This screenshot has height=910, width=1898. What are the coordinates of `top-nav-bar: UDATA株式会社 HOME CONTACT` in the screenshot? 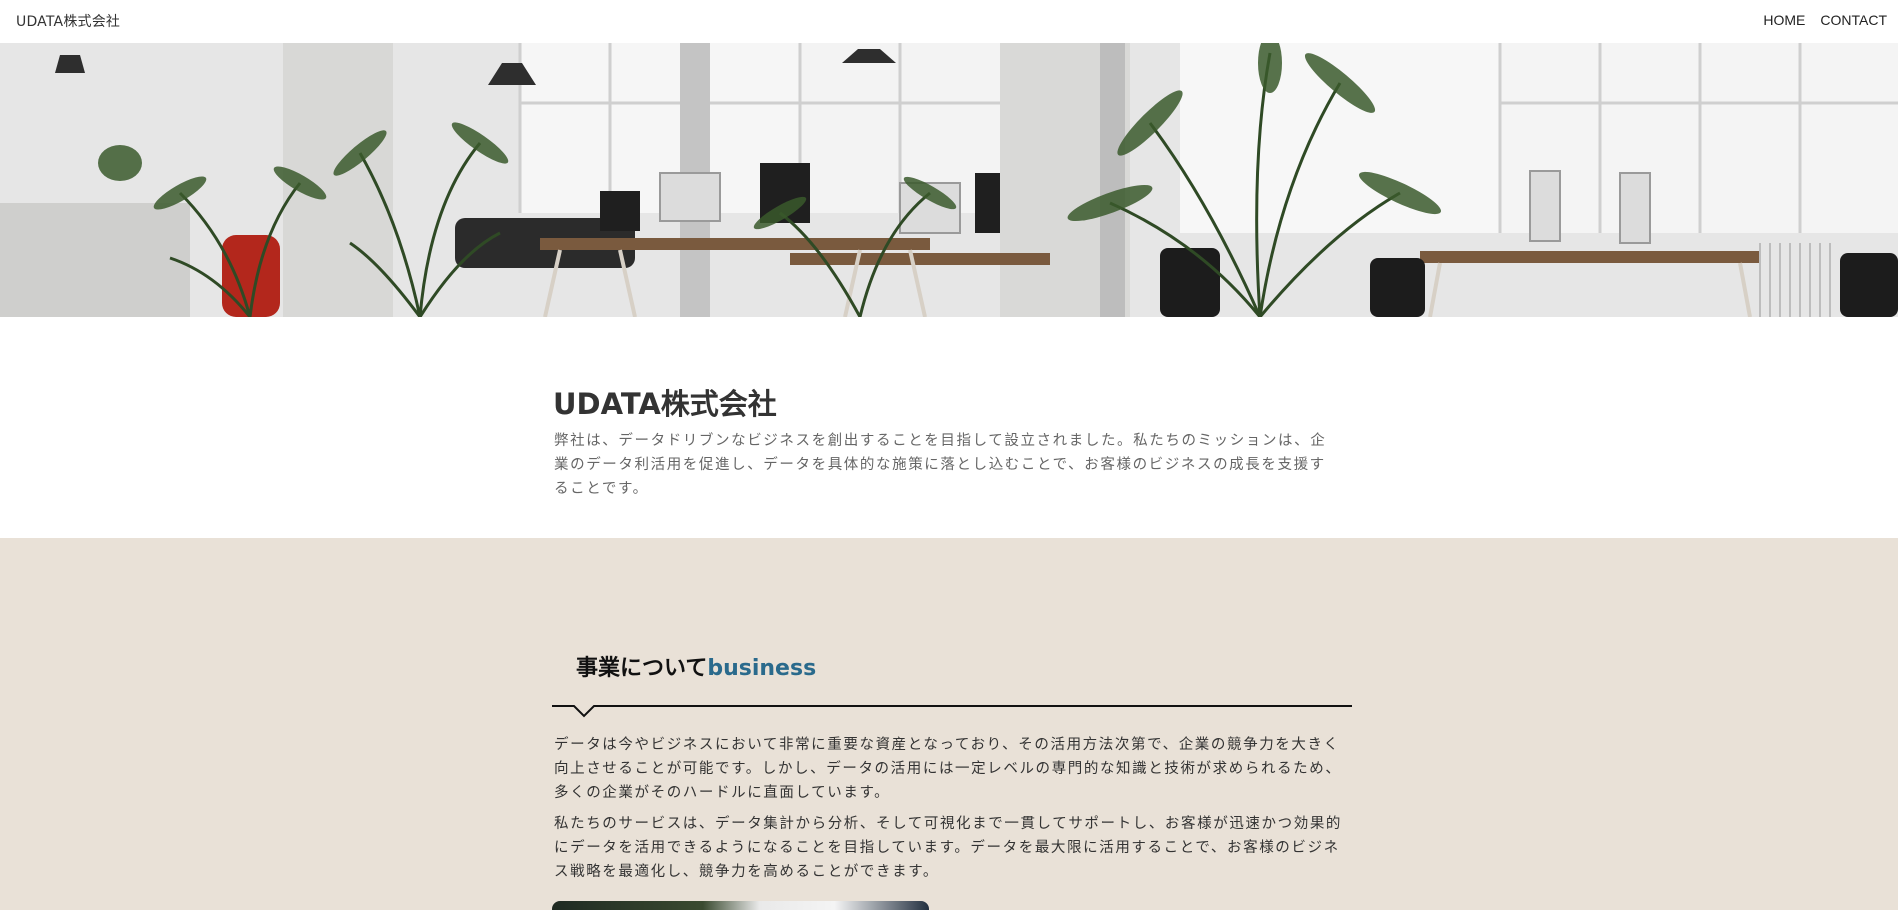 It's located at (949, 21).